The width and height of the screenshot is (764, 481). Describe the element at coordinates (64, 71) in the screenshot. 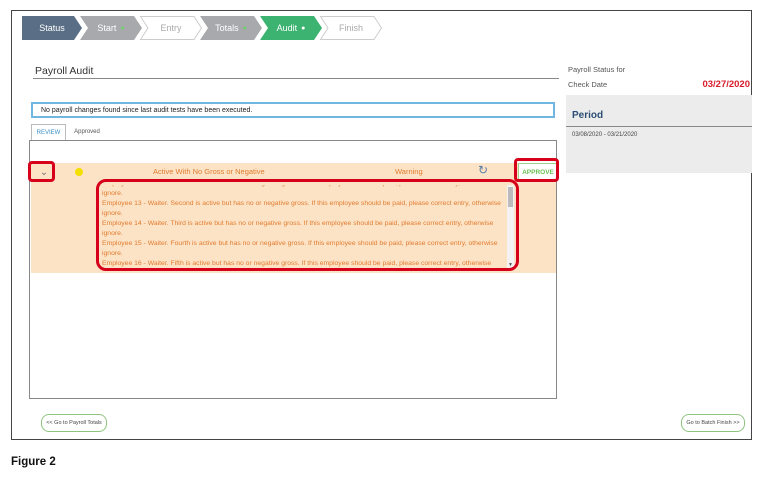

I see `page-title: Payroll Audit` at that location.